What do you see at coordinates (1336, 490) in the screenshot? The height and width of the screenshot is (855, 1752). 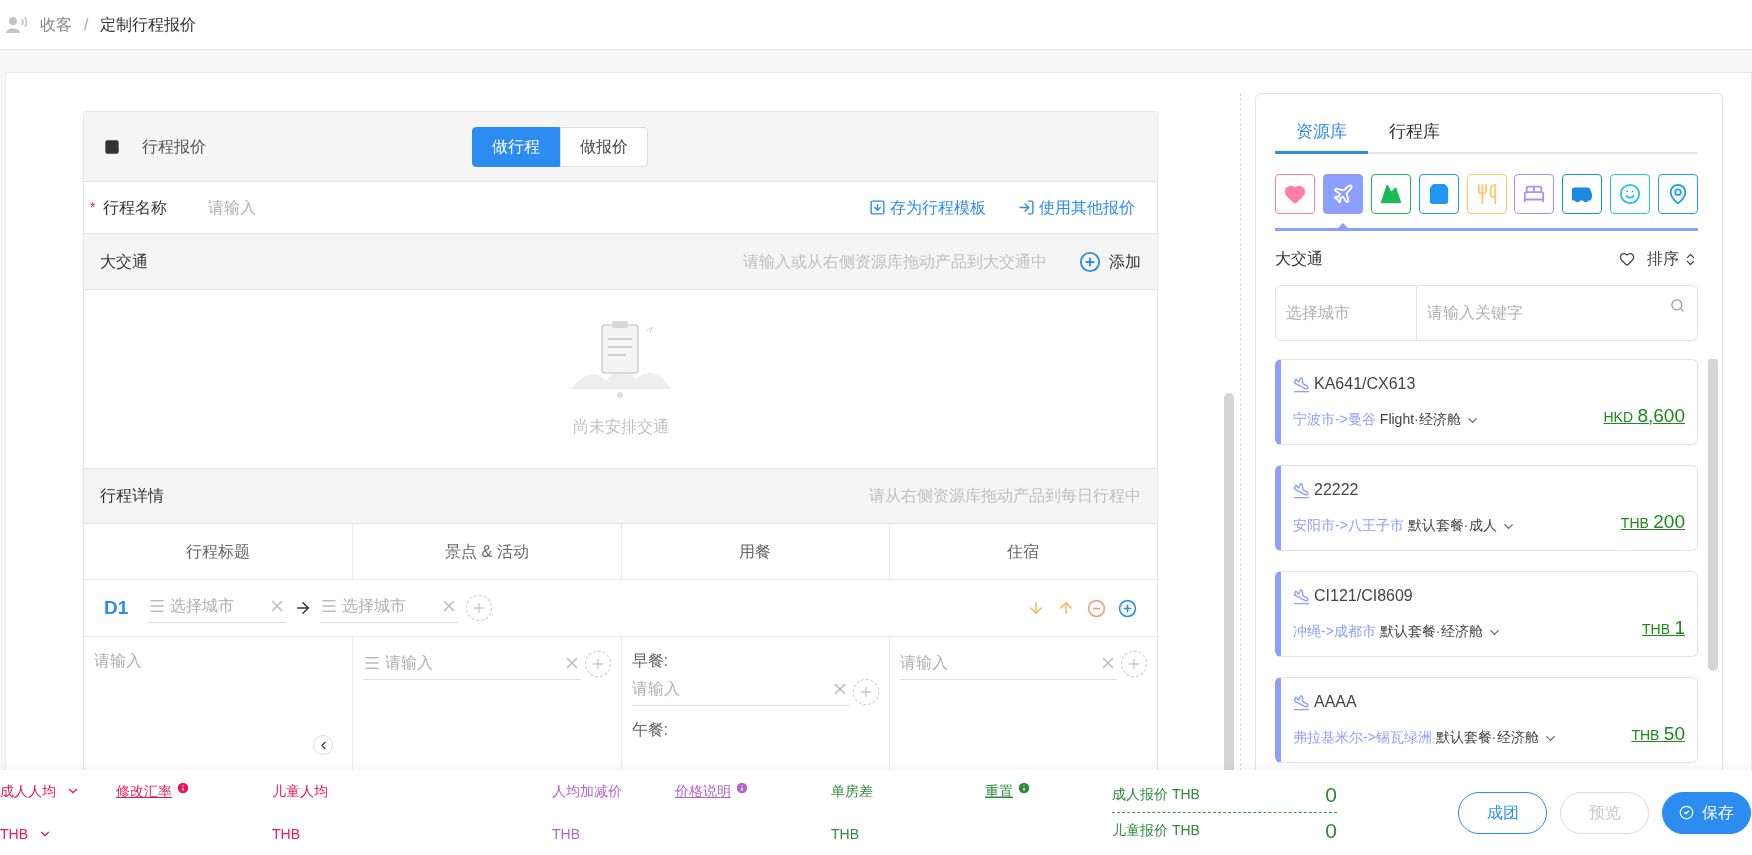 I see `product-code: 22222` at bounding box center [1336, 490].